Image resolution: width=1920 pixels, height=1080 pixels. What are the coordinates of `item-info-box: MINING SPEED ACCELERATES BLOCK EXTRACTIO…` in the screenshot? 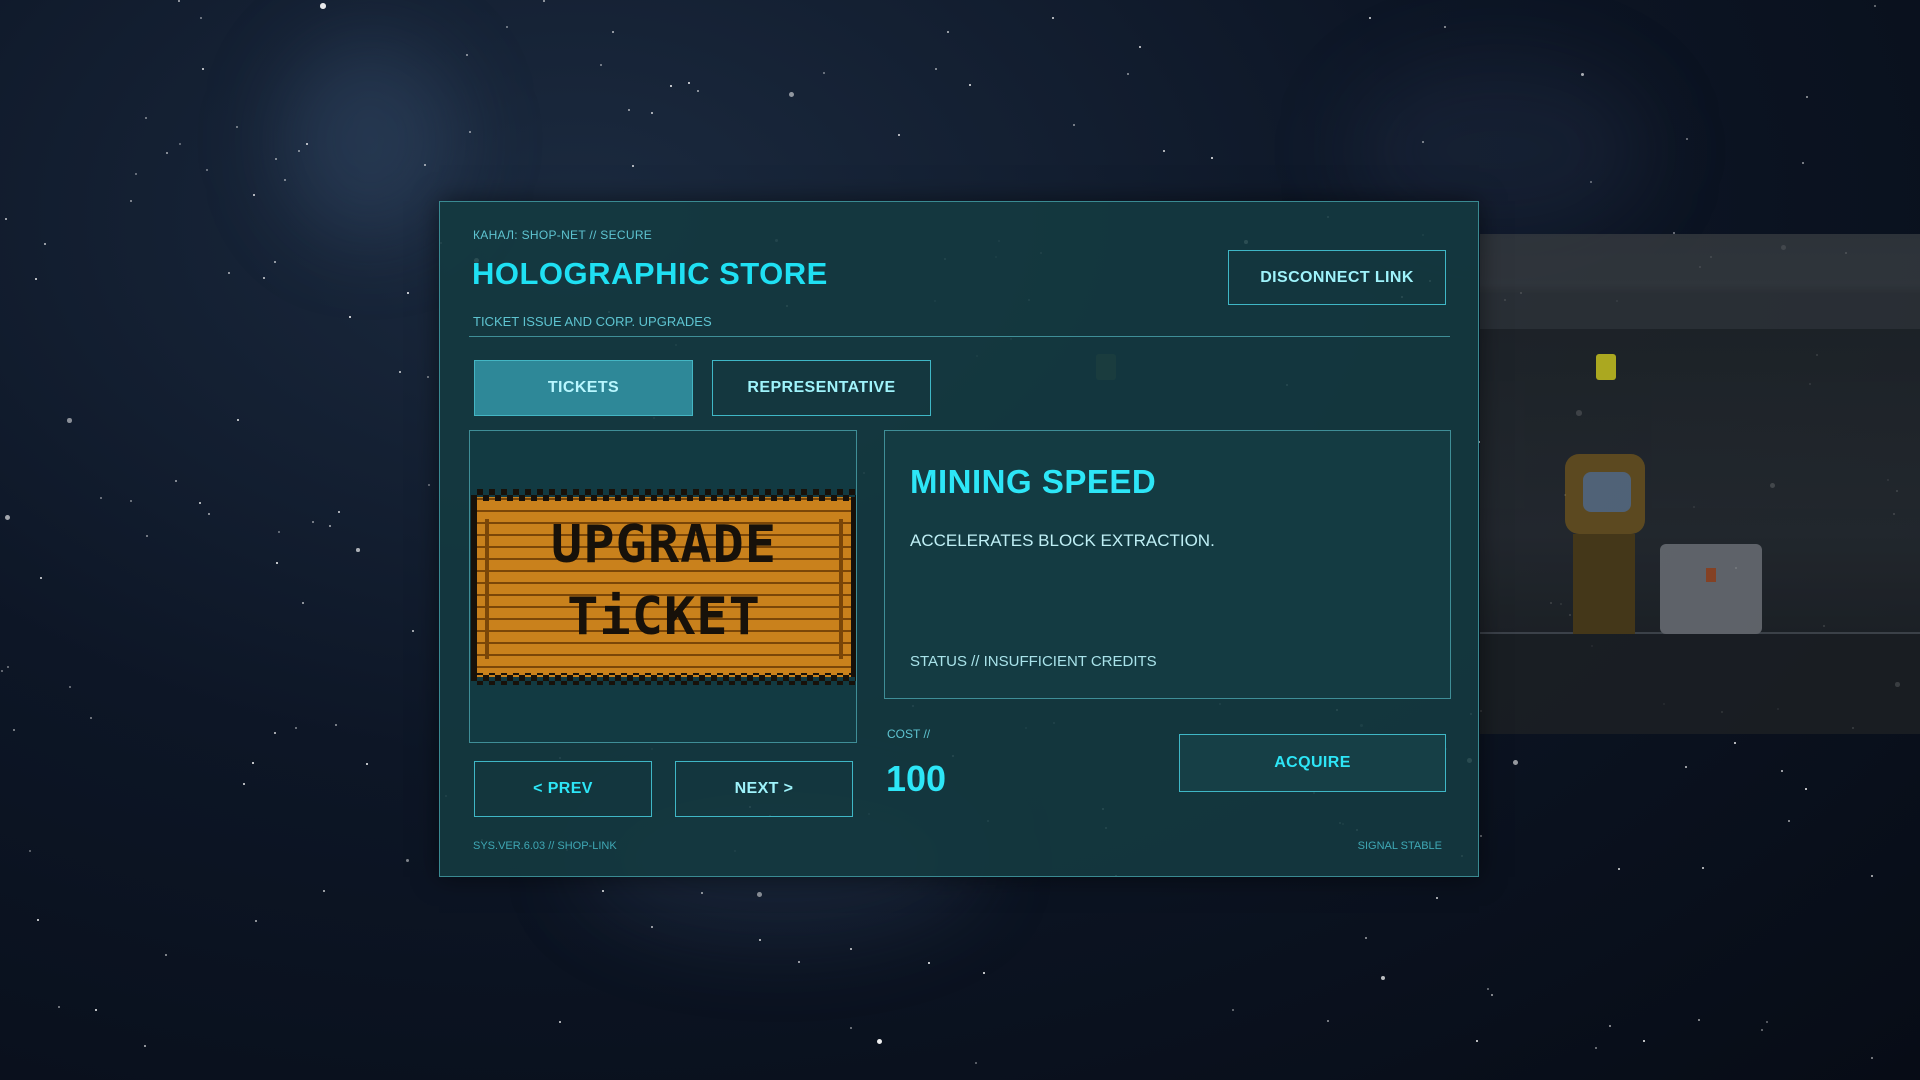 It's located at (1167, 564).